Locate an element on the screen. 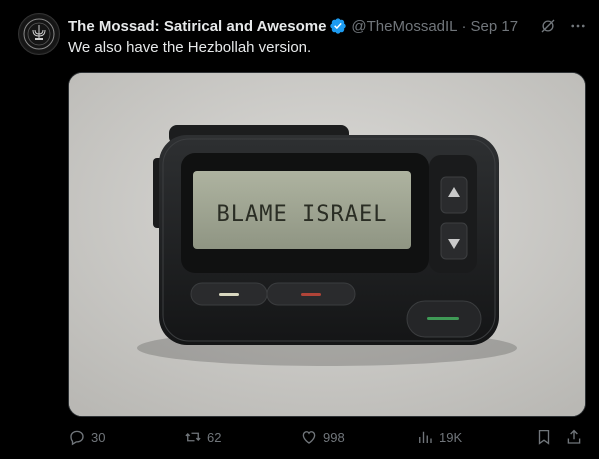 This screenshot has width=599, height=459. reply-count: 30 is located at coordinates (98, 437).